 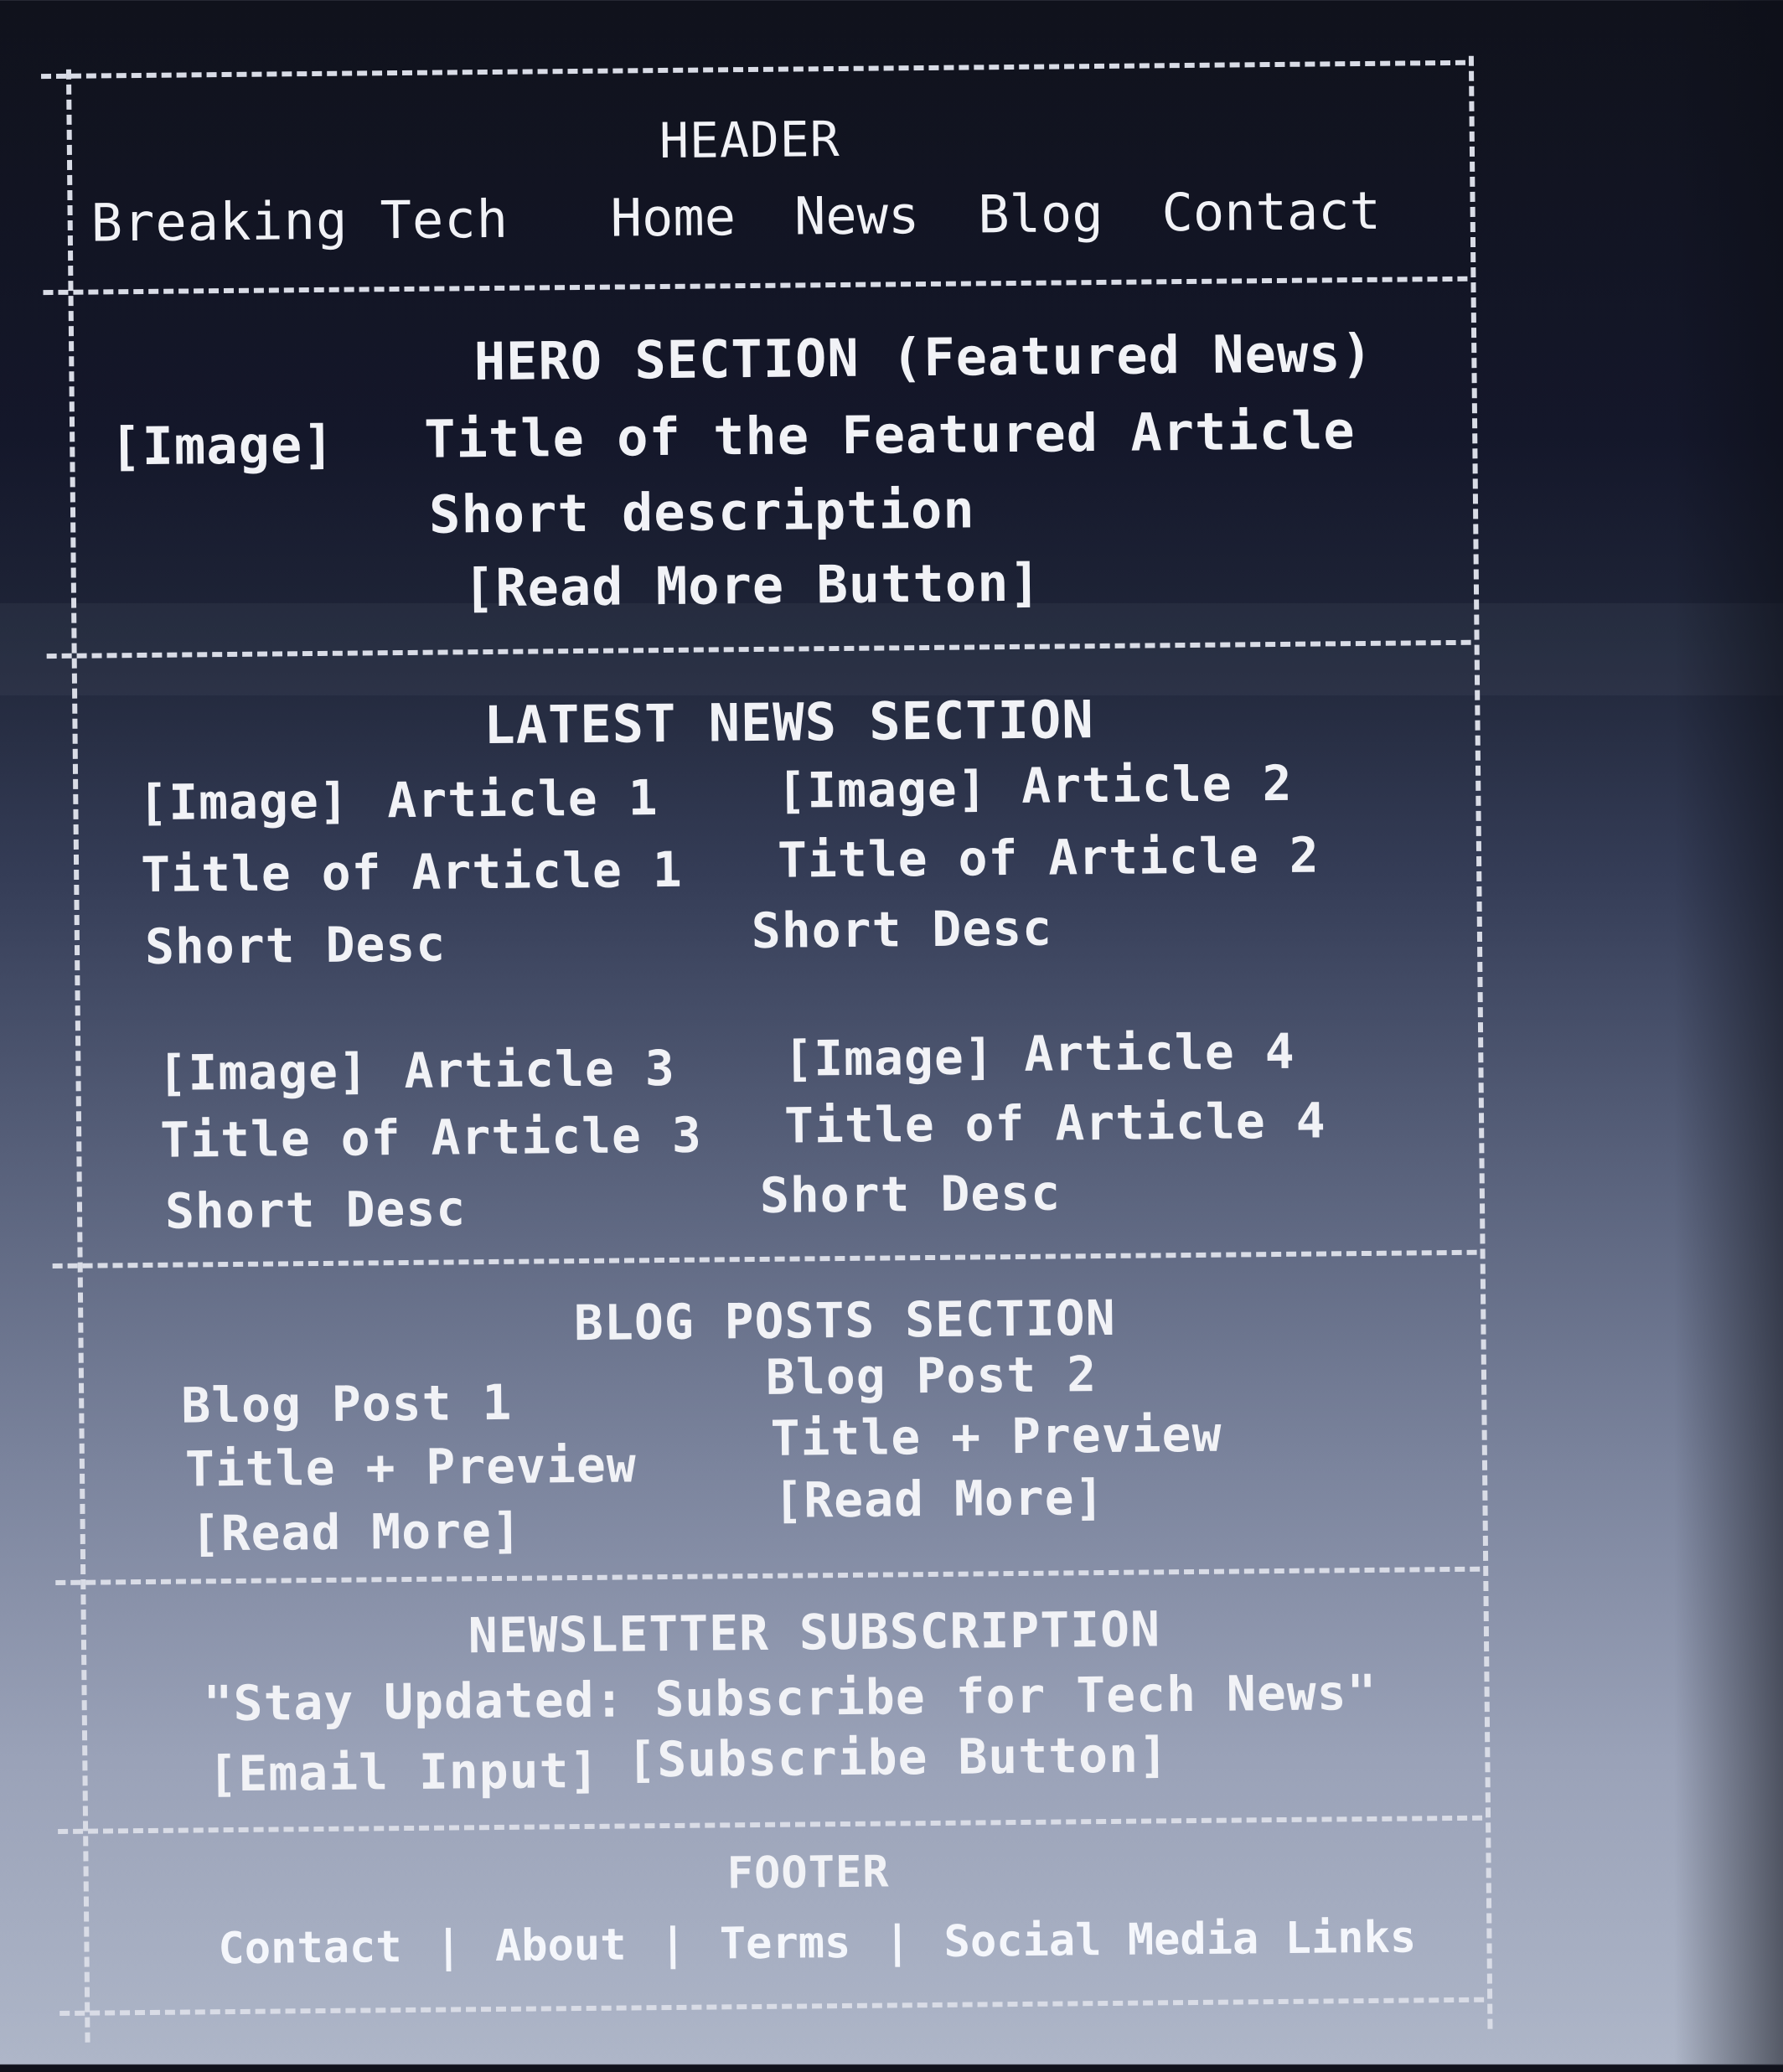 I want to click on footer-link-social: Social Media Links, so click(x=1179, y=1939).